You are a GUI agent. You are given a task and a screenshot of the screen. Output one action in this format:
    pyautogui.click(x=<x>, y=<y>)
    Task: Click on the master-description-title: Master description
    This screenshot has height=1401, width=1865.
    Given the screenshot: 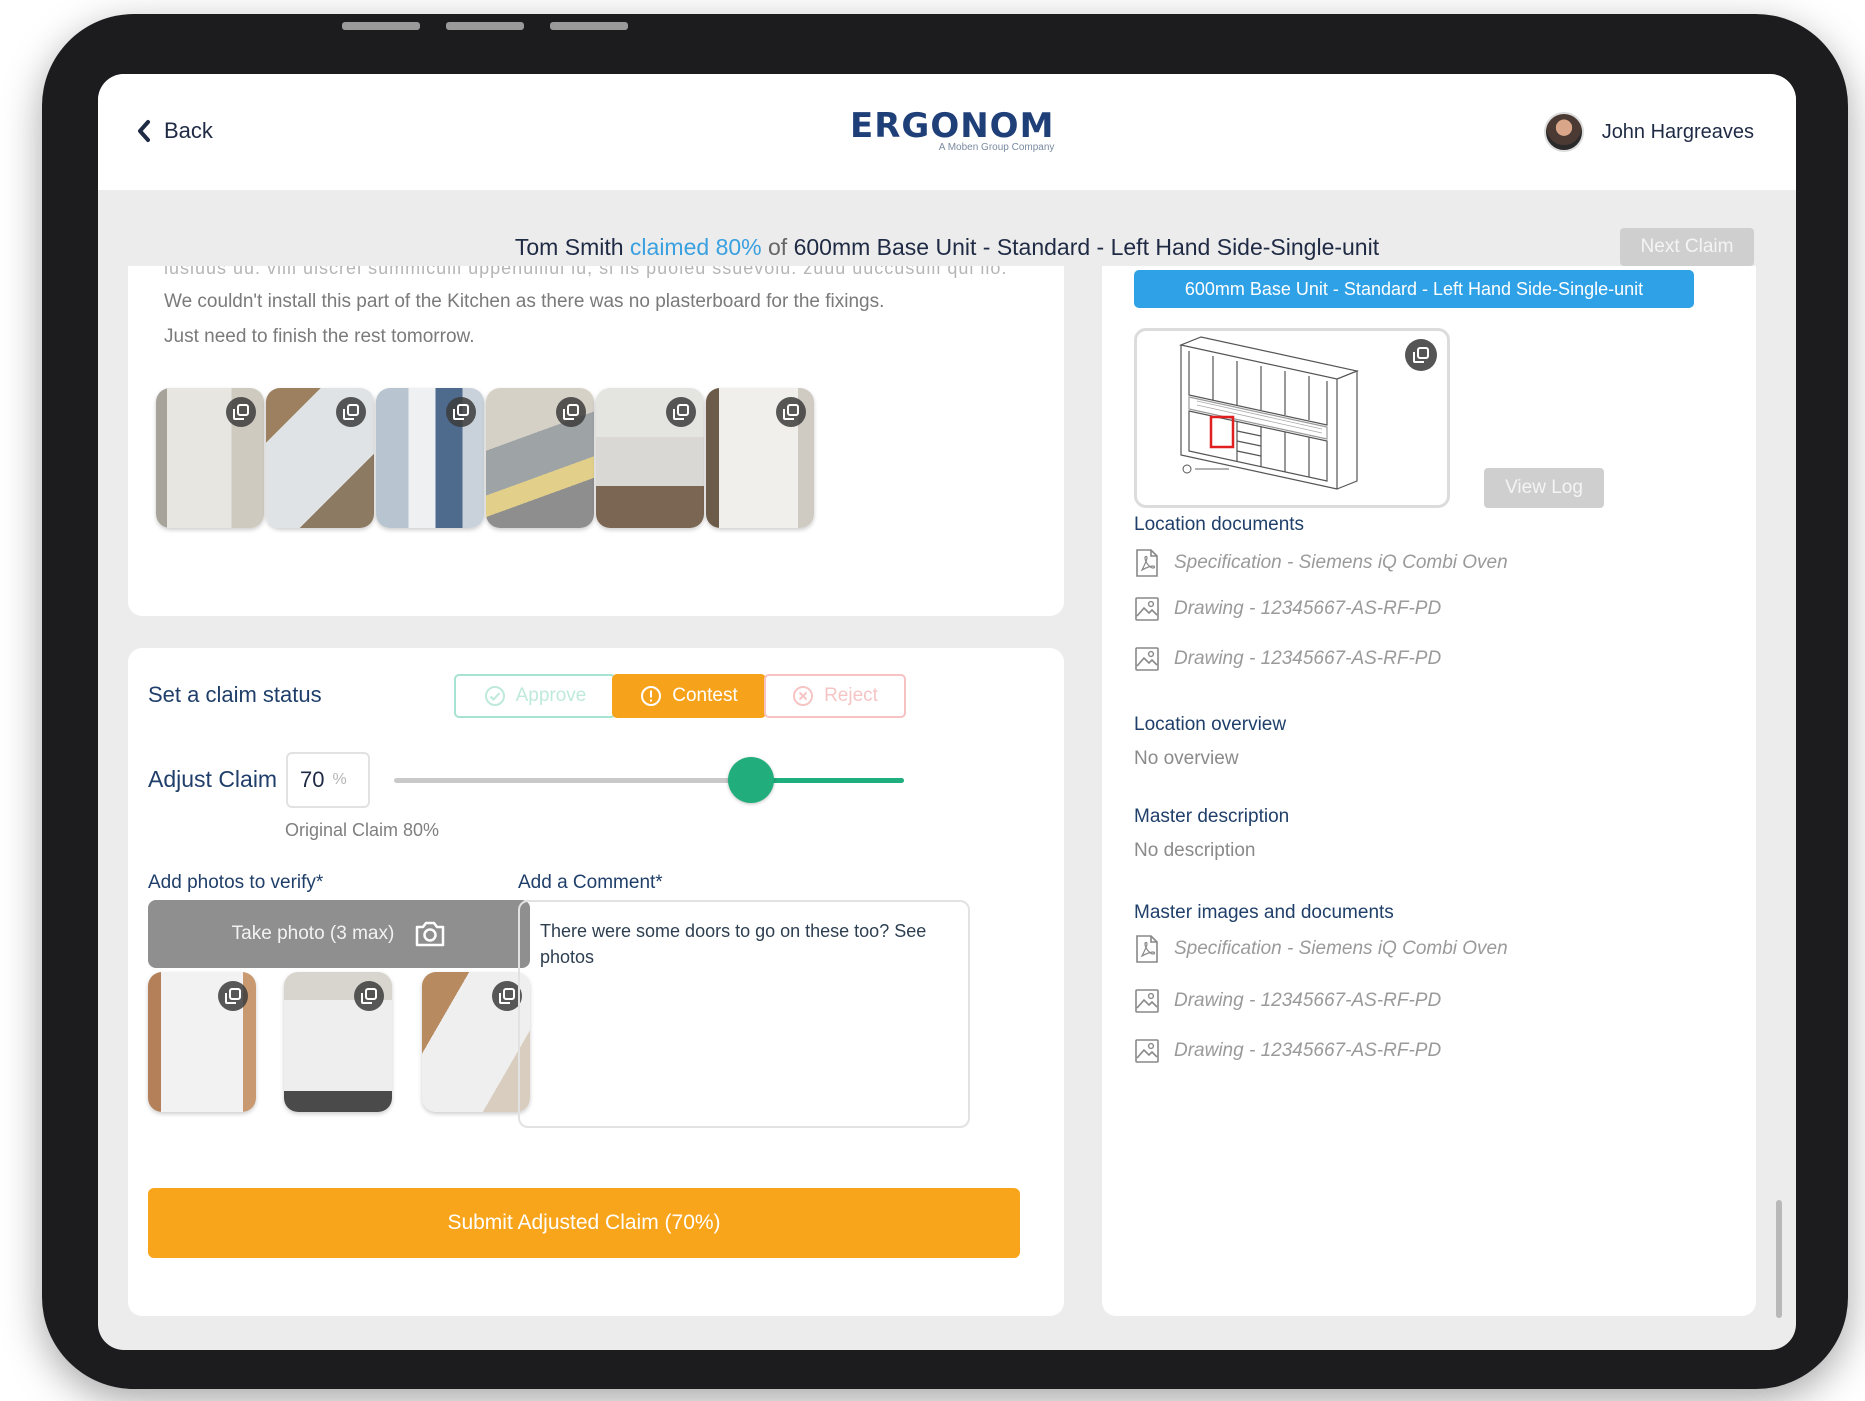 What is the action you would take?
    pyautogui.click(x=1212, y=816)
    